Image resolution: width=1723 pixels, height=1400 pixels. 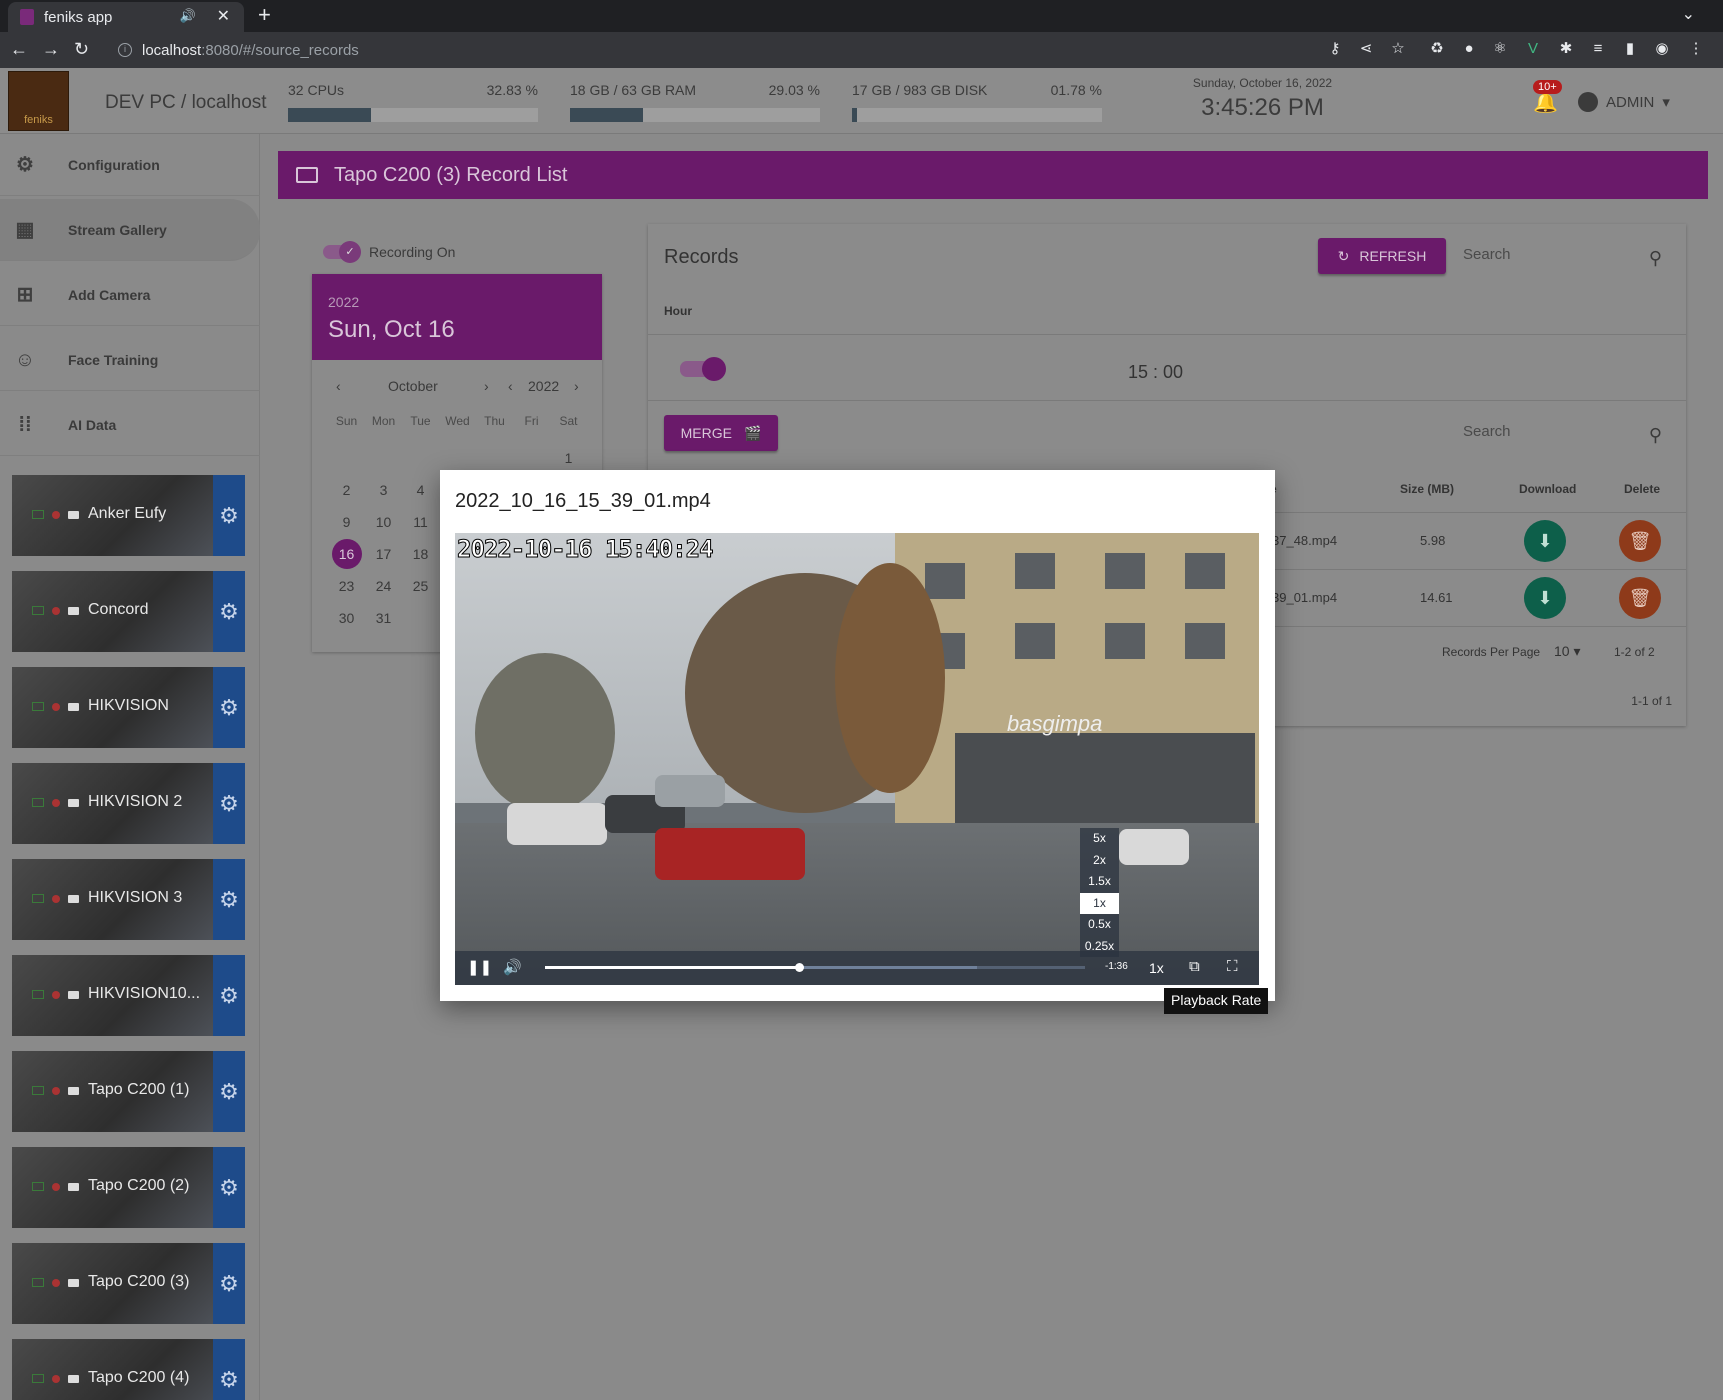 What do you see at coordinates (130, 165) in the screenshot?
I see `sidebar-item-configuration: ⚙ Configuration` at bounding box center [130, 165].